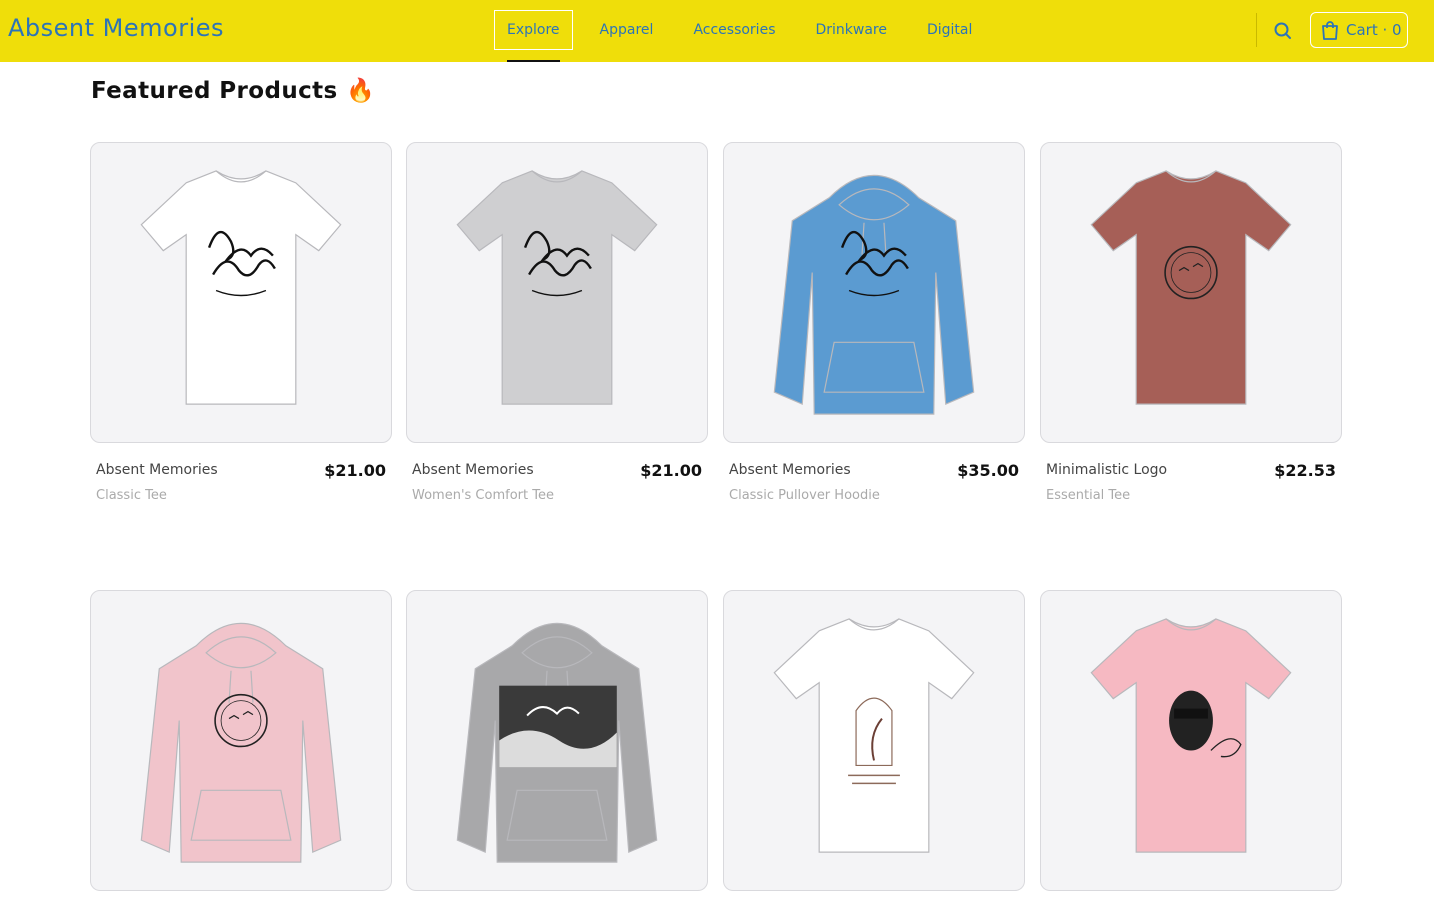  What do you see at coordinates (483, 495) in the screenshot?
I see `product-type: Women's Comfort Tee` at bounding box center [483, 495].